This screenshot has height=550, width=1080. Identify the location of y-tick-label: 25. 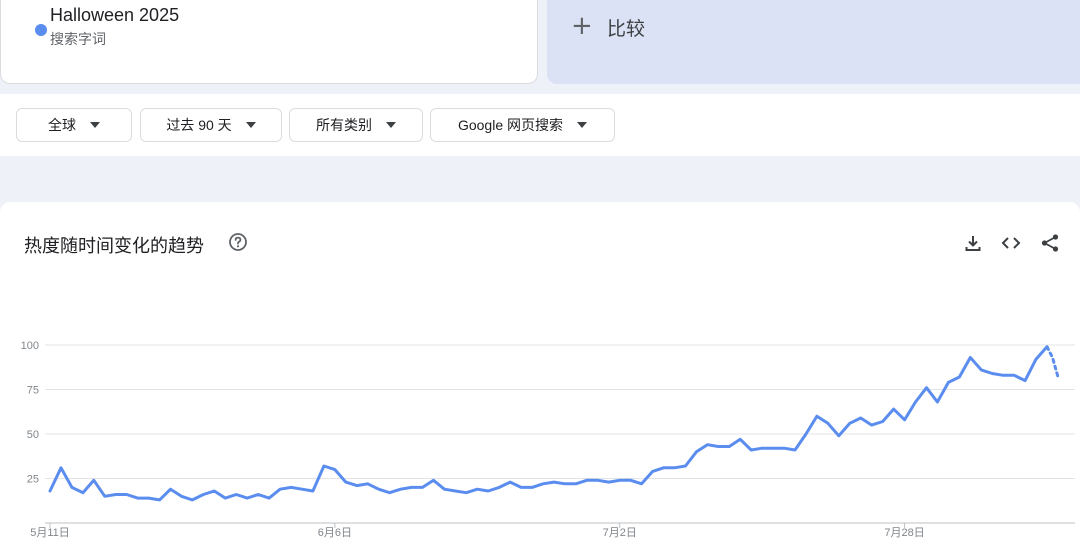
(33, 480).